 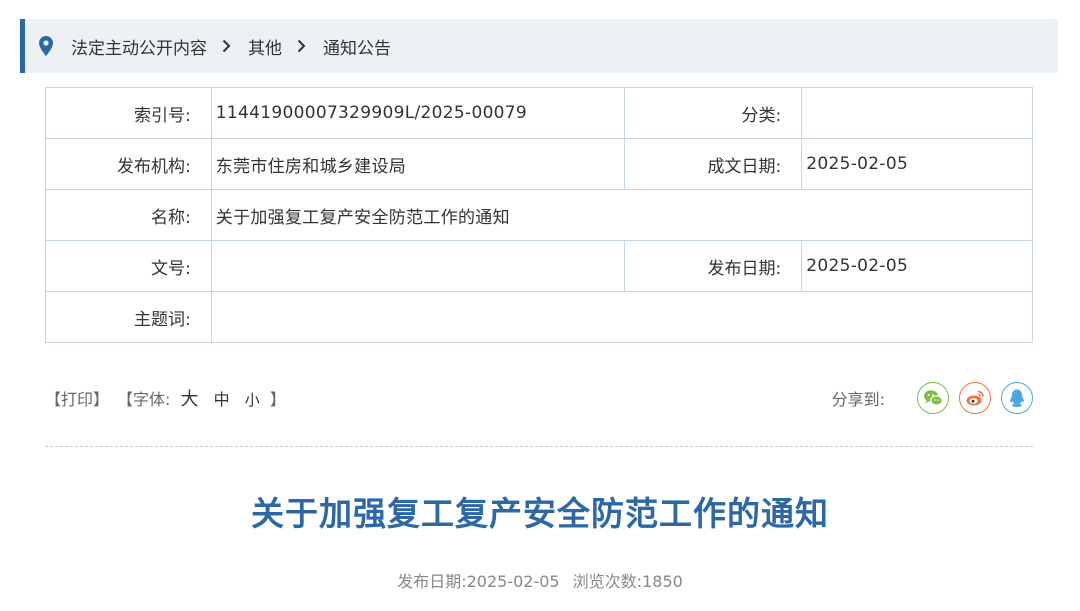 I want to click on written-date-value: 2025-02-05, so click(x=917, y=164).